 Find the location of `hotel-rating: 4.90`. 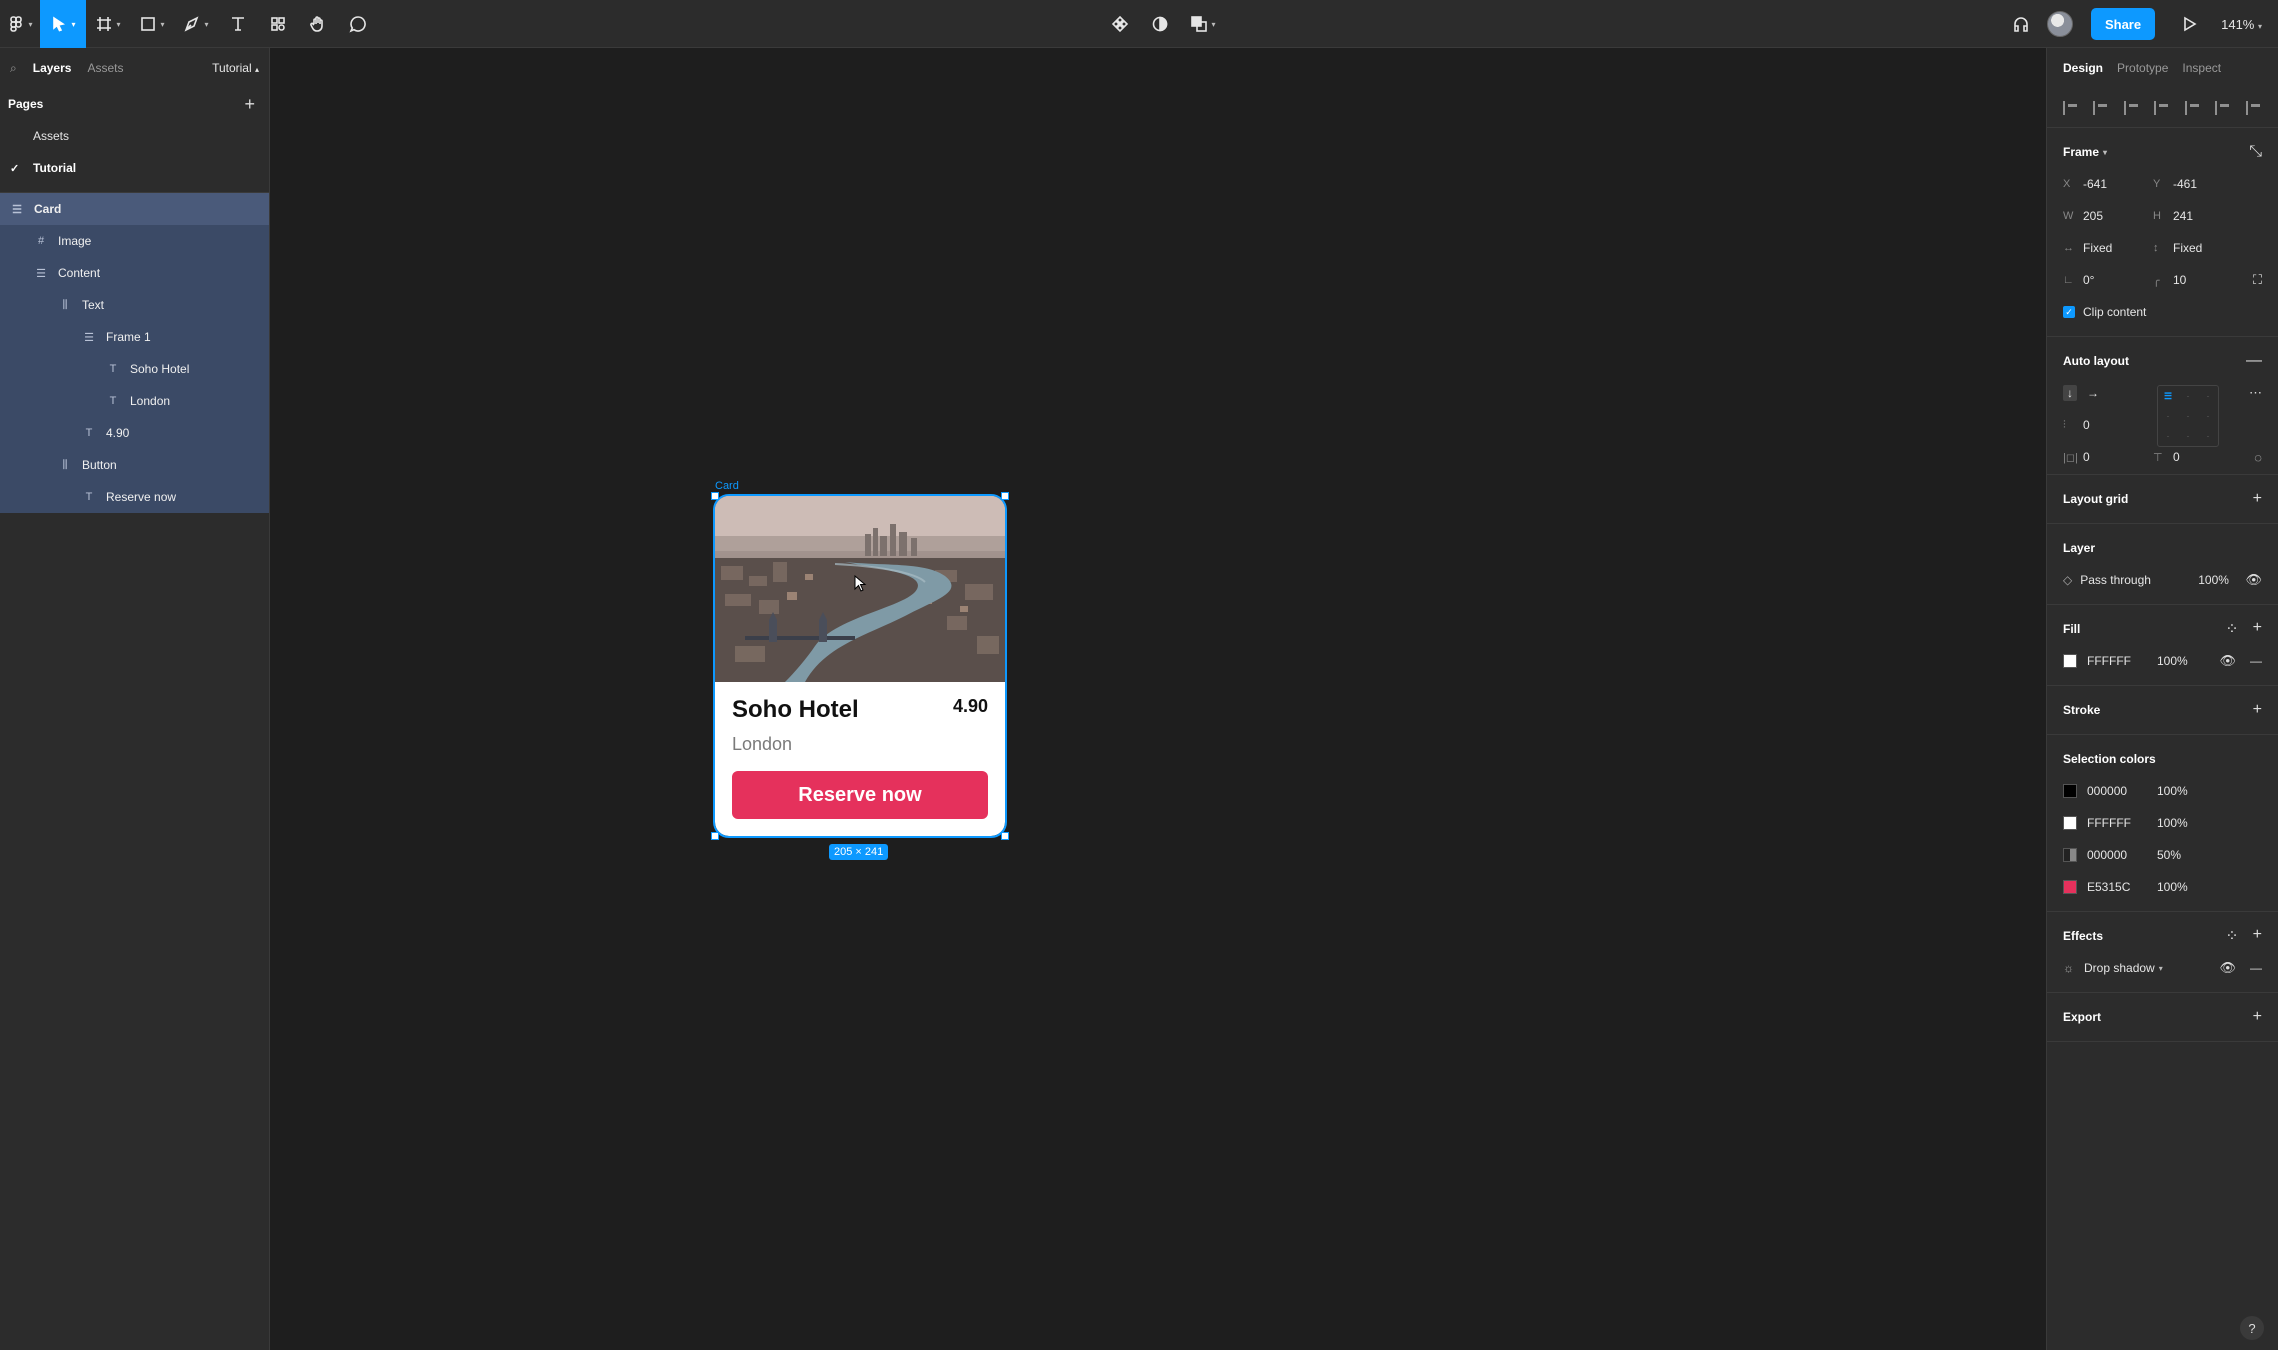

hotel-rating: 4.90 is located at coordinates (970, 706).